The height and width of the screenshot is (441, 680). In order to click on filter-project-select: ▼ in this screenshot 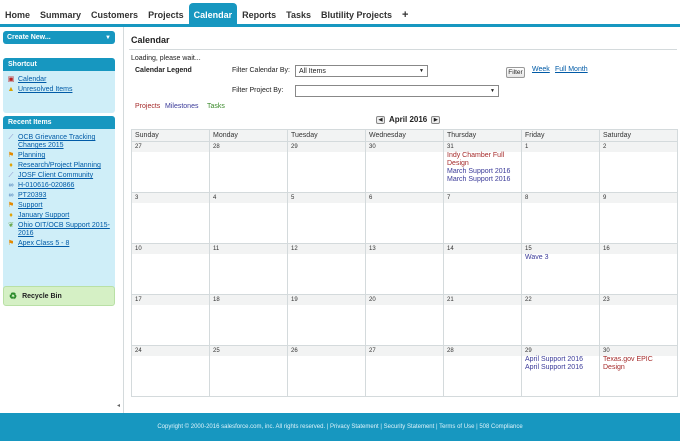, I will do `click(397, 91)`.